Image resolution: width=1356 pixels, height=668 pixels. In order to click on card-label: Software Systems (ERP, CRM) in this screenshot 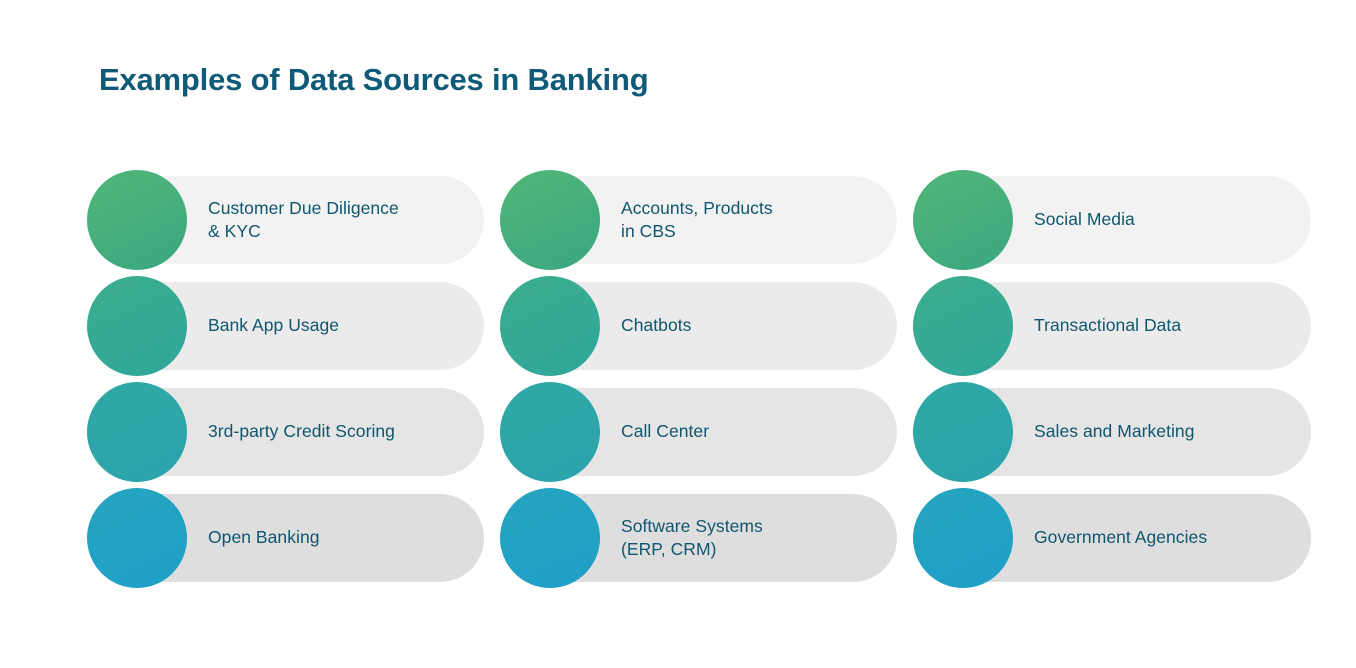, I will do `click(692, 537)`.